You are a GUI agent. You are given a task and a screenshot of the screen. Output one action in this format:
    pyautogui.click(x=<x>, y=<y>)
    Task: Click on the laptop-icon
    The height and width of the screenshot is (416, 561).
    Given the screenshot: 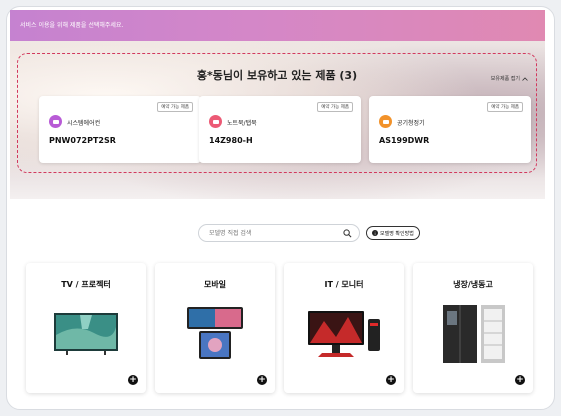 What is the action you would take?
    pyautogui.click(x=215, y=121)
    